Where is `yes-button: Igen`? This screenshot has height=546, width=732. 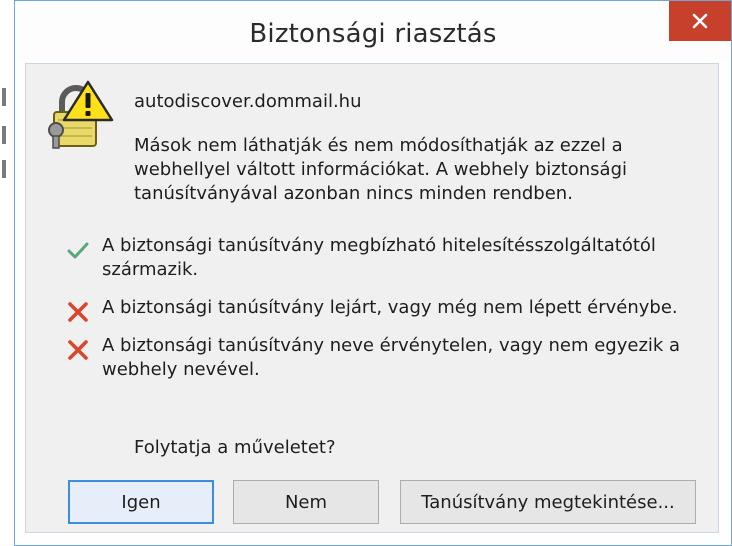 yes-button: Igen is located at coordinates (141, 502).